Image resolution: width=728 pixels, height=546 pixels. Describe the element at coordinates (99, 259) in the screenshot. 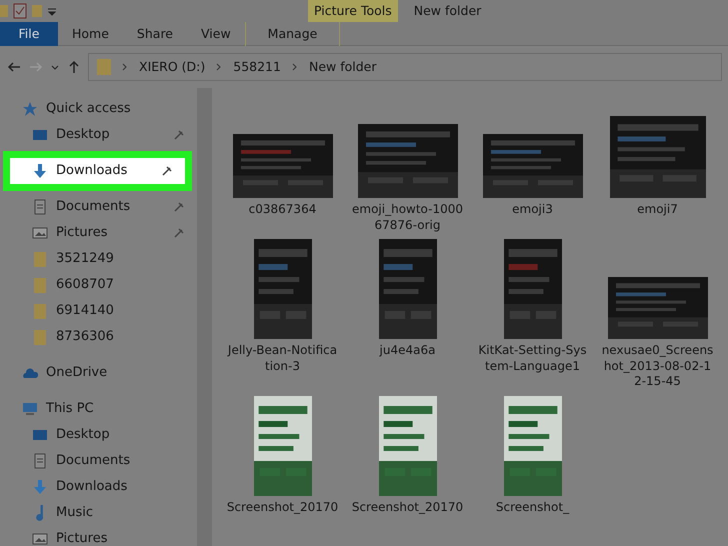

I see `nav-item: 3521249` at that location.